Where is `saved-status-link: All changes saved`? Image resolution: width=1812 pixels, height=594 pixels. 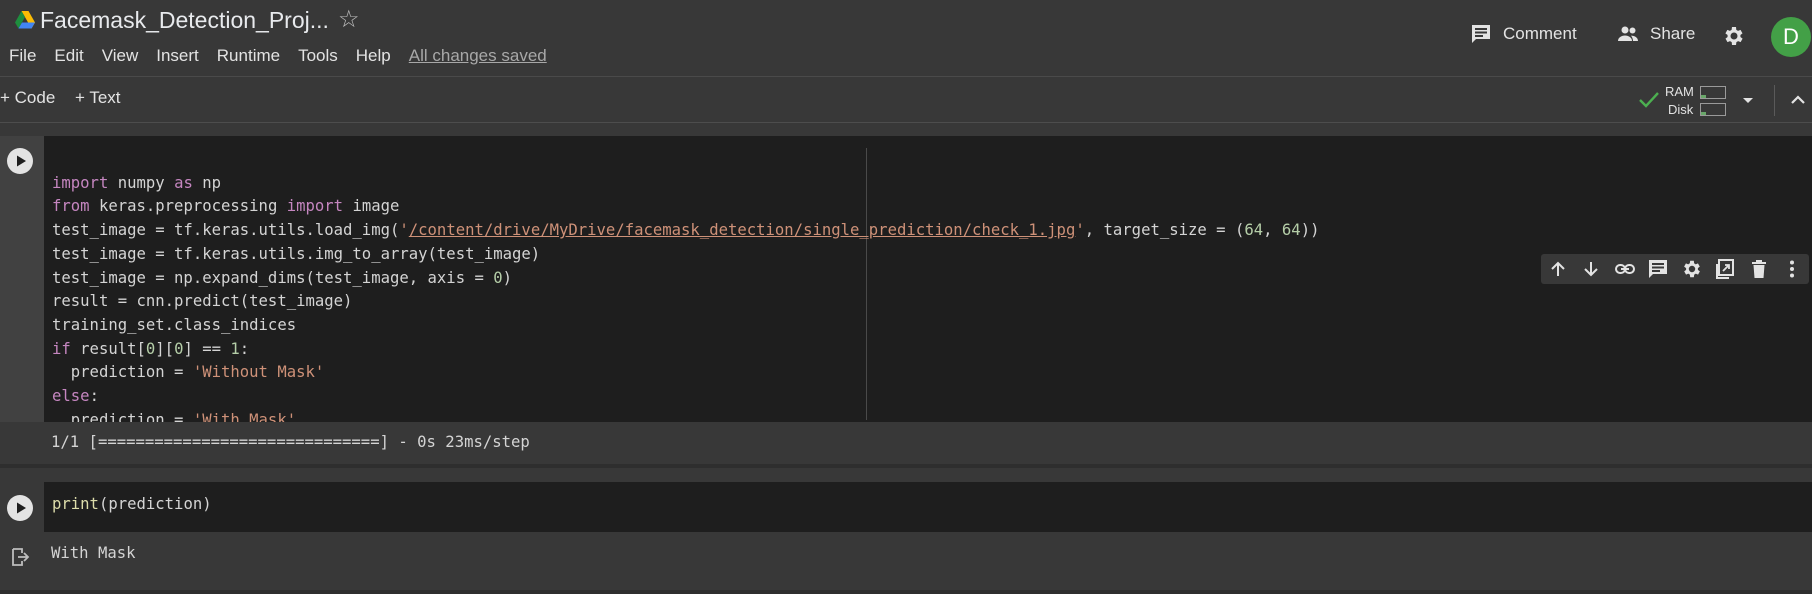
saved-status-link: All changes saved is located at coordinates (478, 56).